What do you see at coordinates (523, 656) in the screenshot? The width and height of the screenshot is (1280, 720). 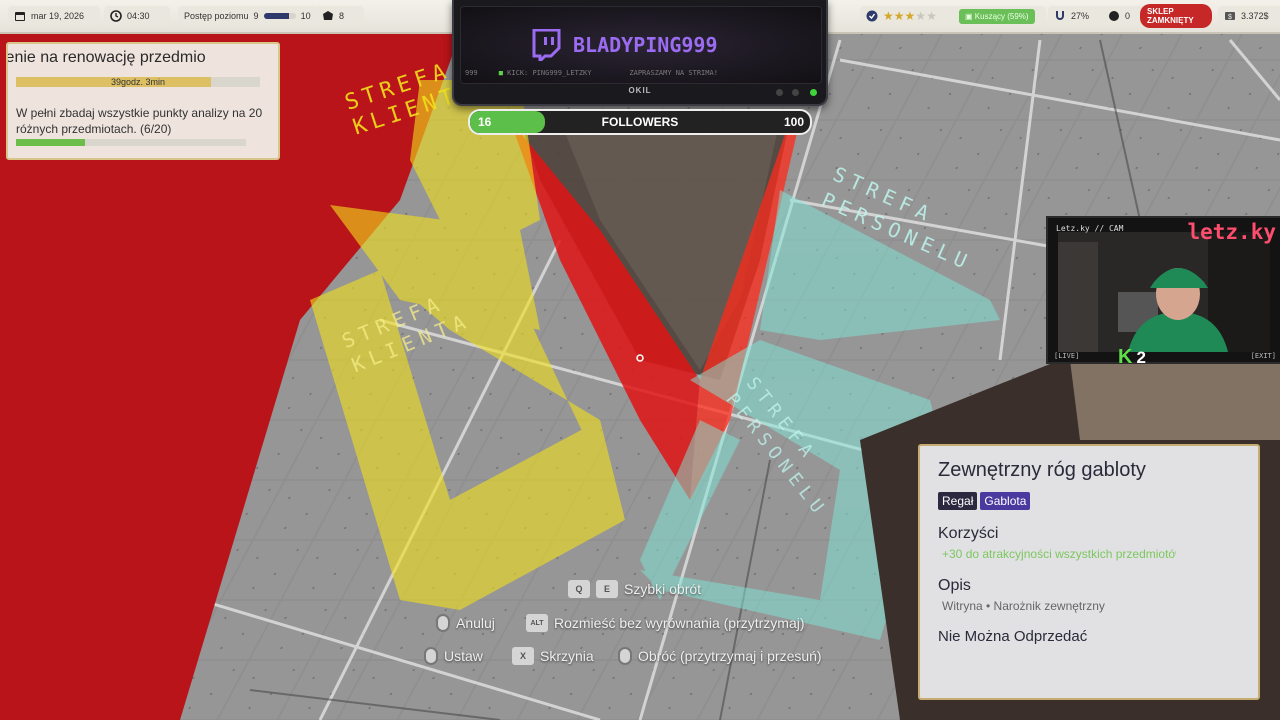 I see `key-x: X` at bounding box center [523, 656].